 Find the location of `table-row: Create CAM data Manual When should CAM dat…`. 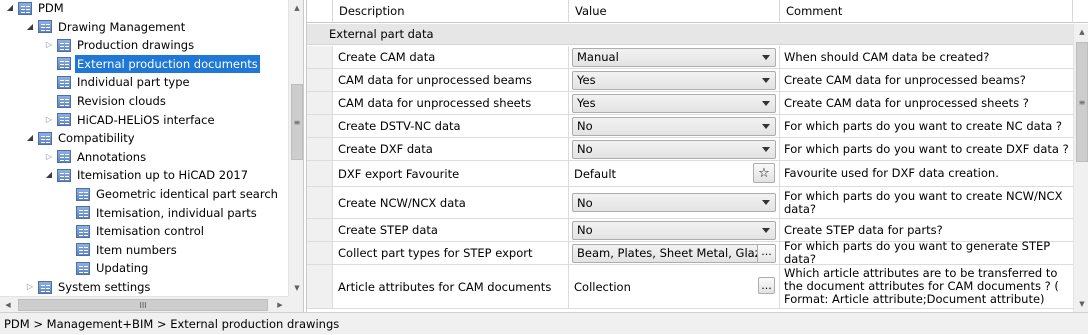

table-row: Create CAM data Manual When should CAM dat… is located at coordinates (690, 57).